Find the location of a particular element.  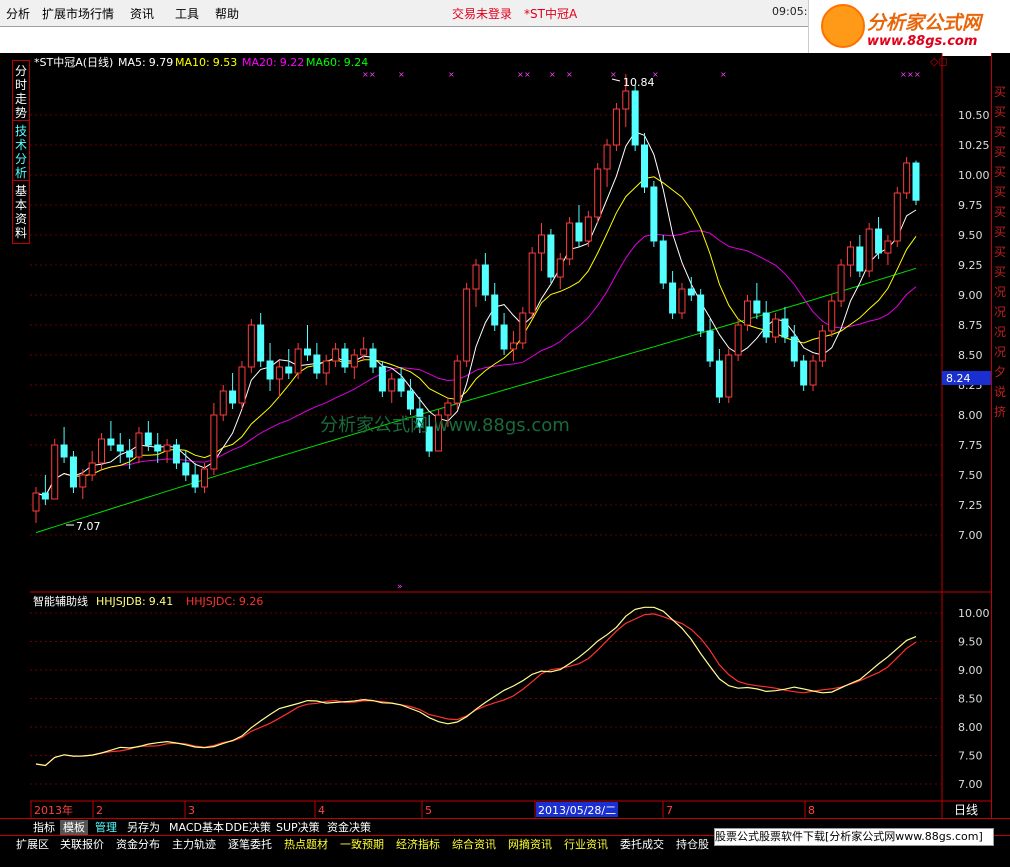

signal-text: 挤 is located at coordinates (999, 412).